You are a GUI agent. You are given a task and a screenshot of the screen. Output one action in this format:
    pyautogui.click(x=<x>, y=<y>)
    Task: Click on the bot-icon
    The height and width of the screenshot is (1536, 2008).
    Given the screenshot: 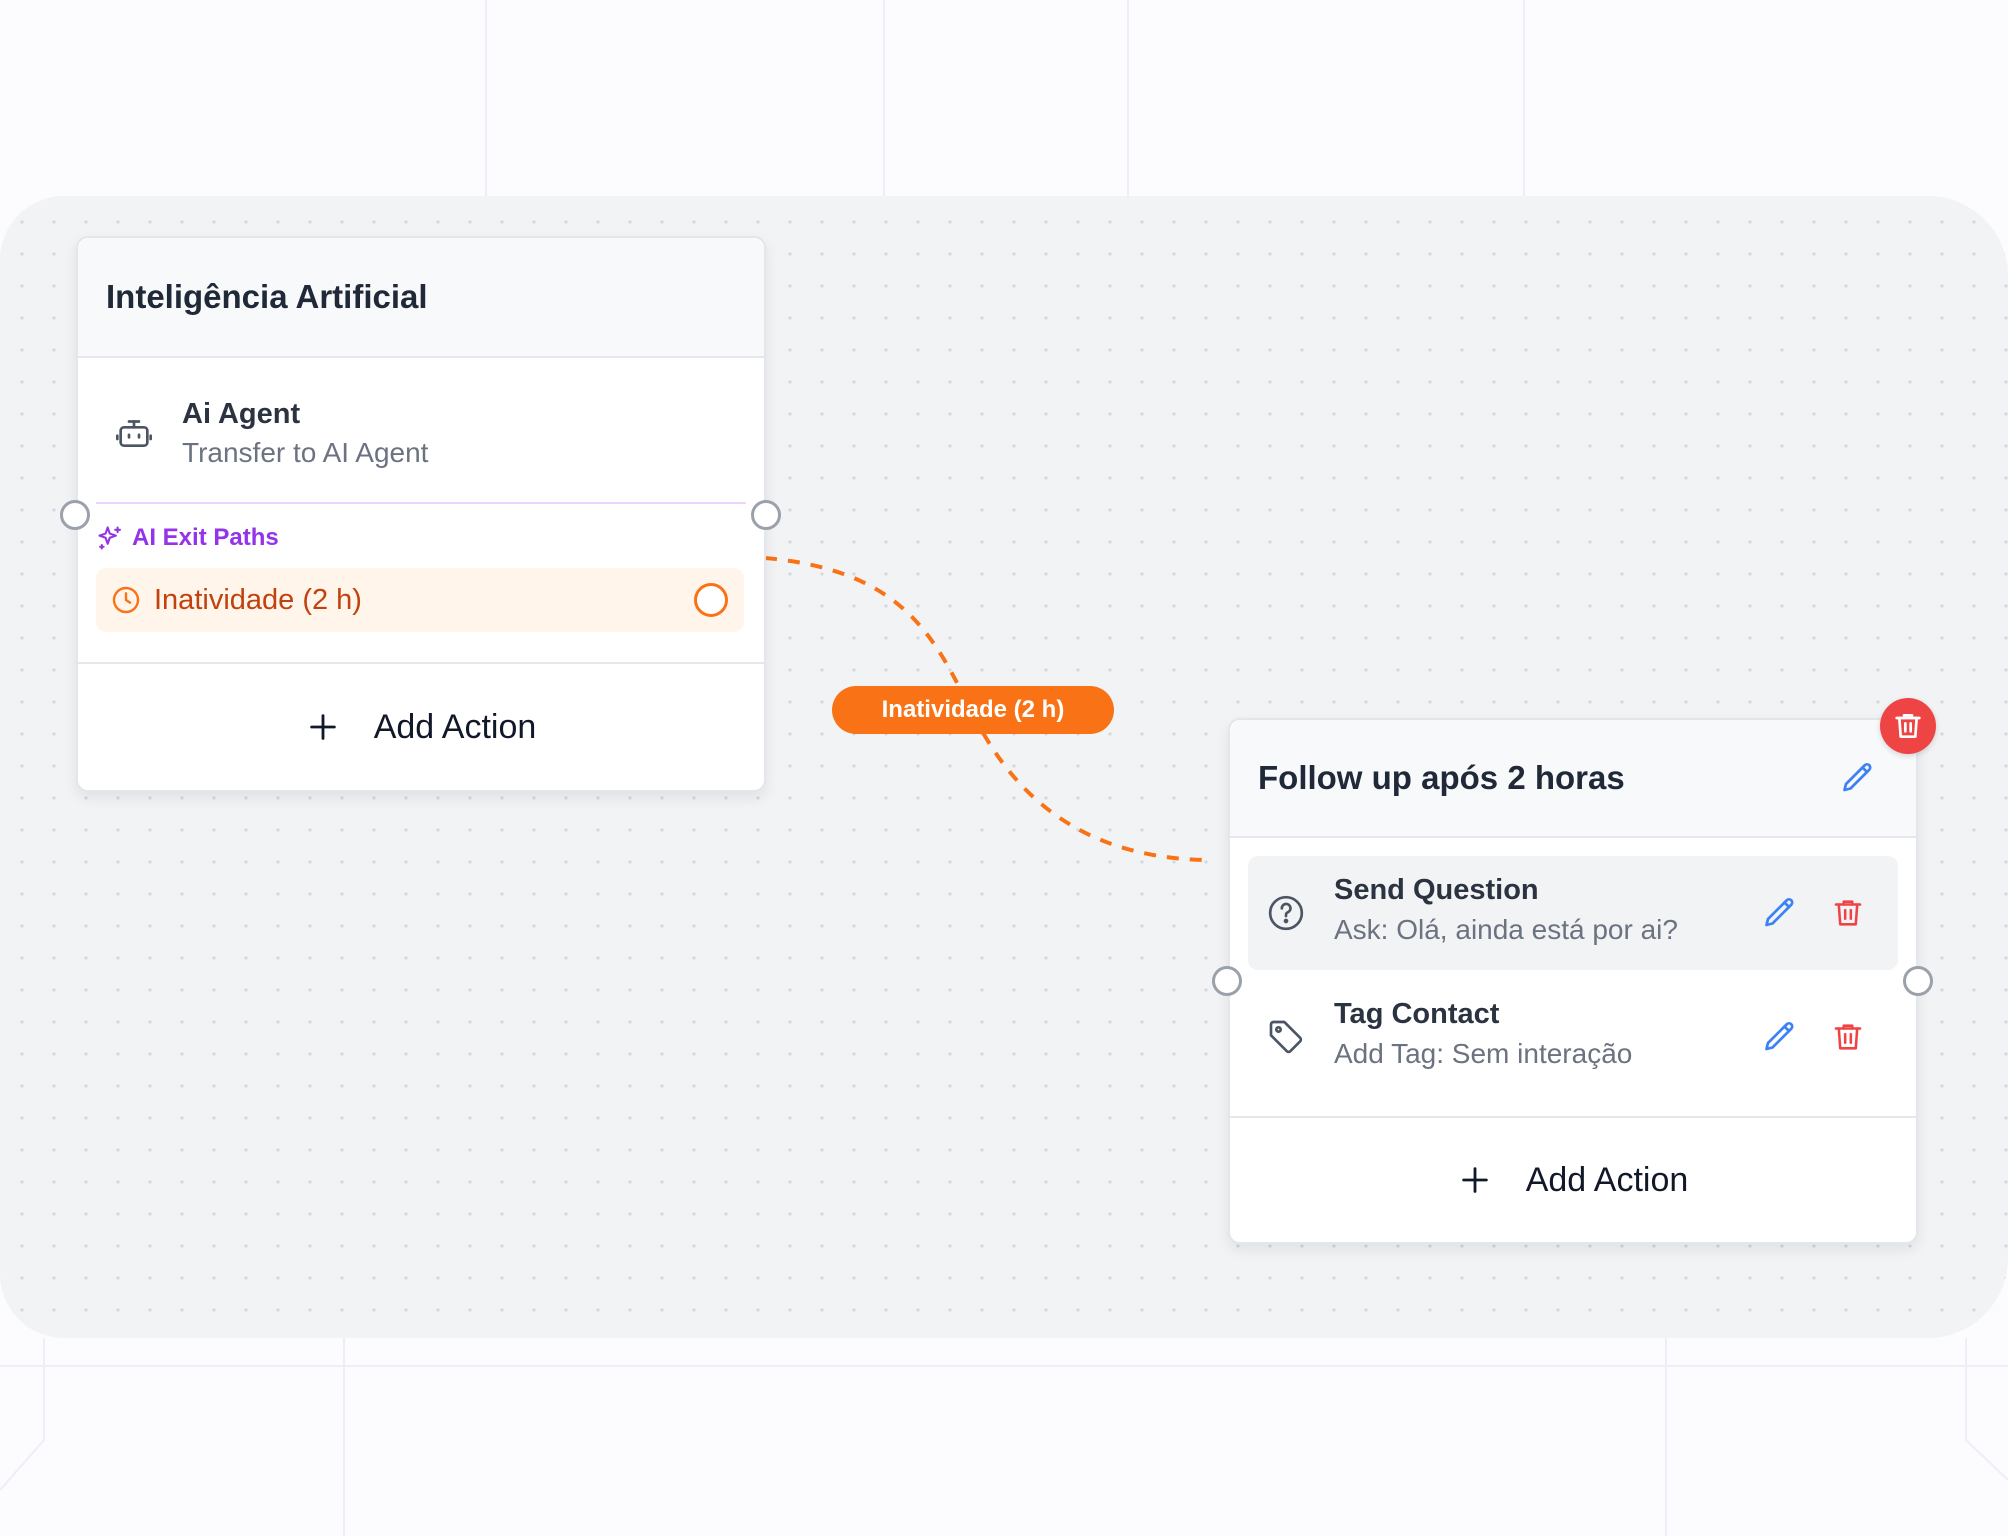 What is the action you would take?
    pyautogui.click(x=134, y=434)
    